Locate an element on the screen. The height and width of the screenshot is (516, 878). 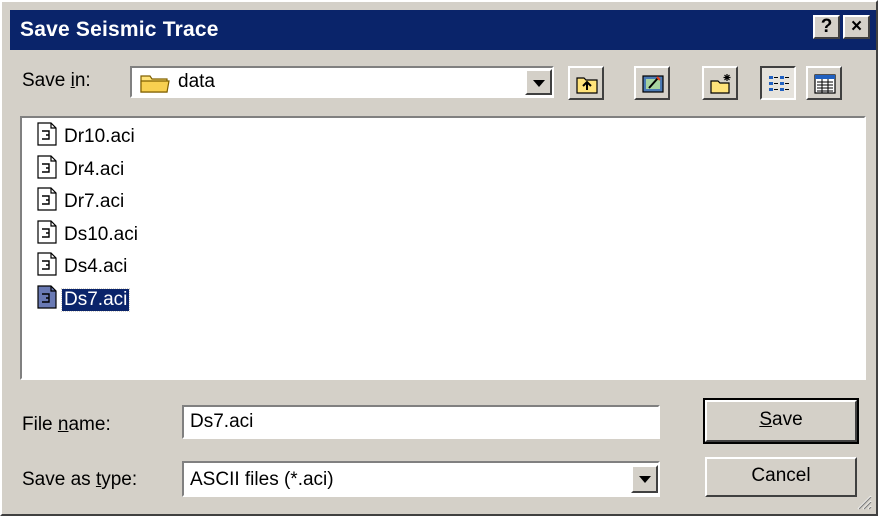
resize-grip-icon is located at coordinates (863, 501).